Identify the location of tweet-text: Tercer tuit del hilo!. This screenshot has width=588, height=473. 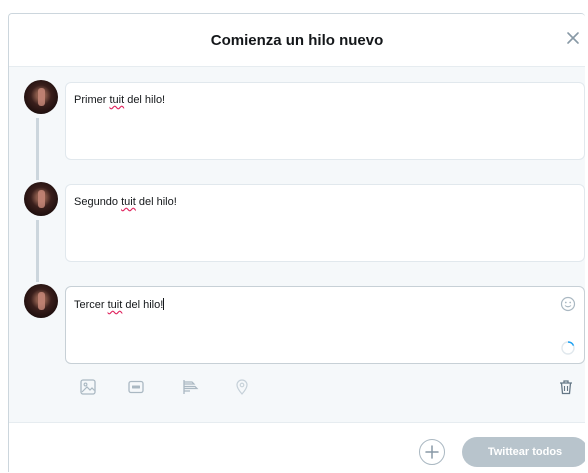
(119, 304).